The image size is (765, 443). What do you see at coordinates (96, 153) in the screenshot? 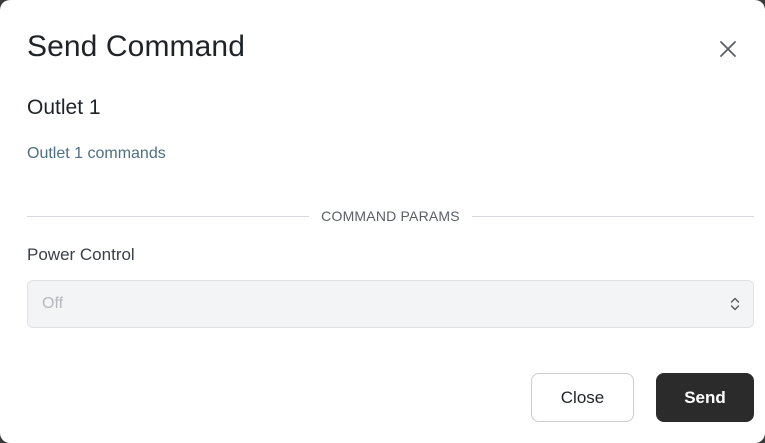
I see `dialog-description: Outlet 1 commands` at bounding box center [96, 153].